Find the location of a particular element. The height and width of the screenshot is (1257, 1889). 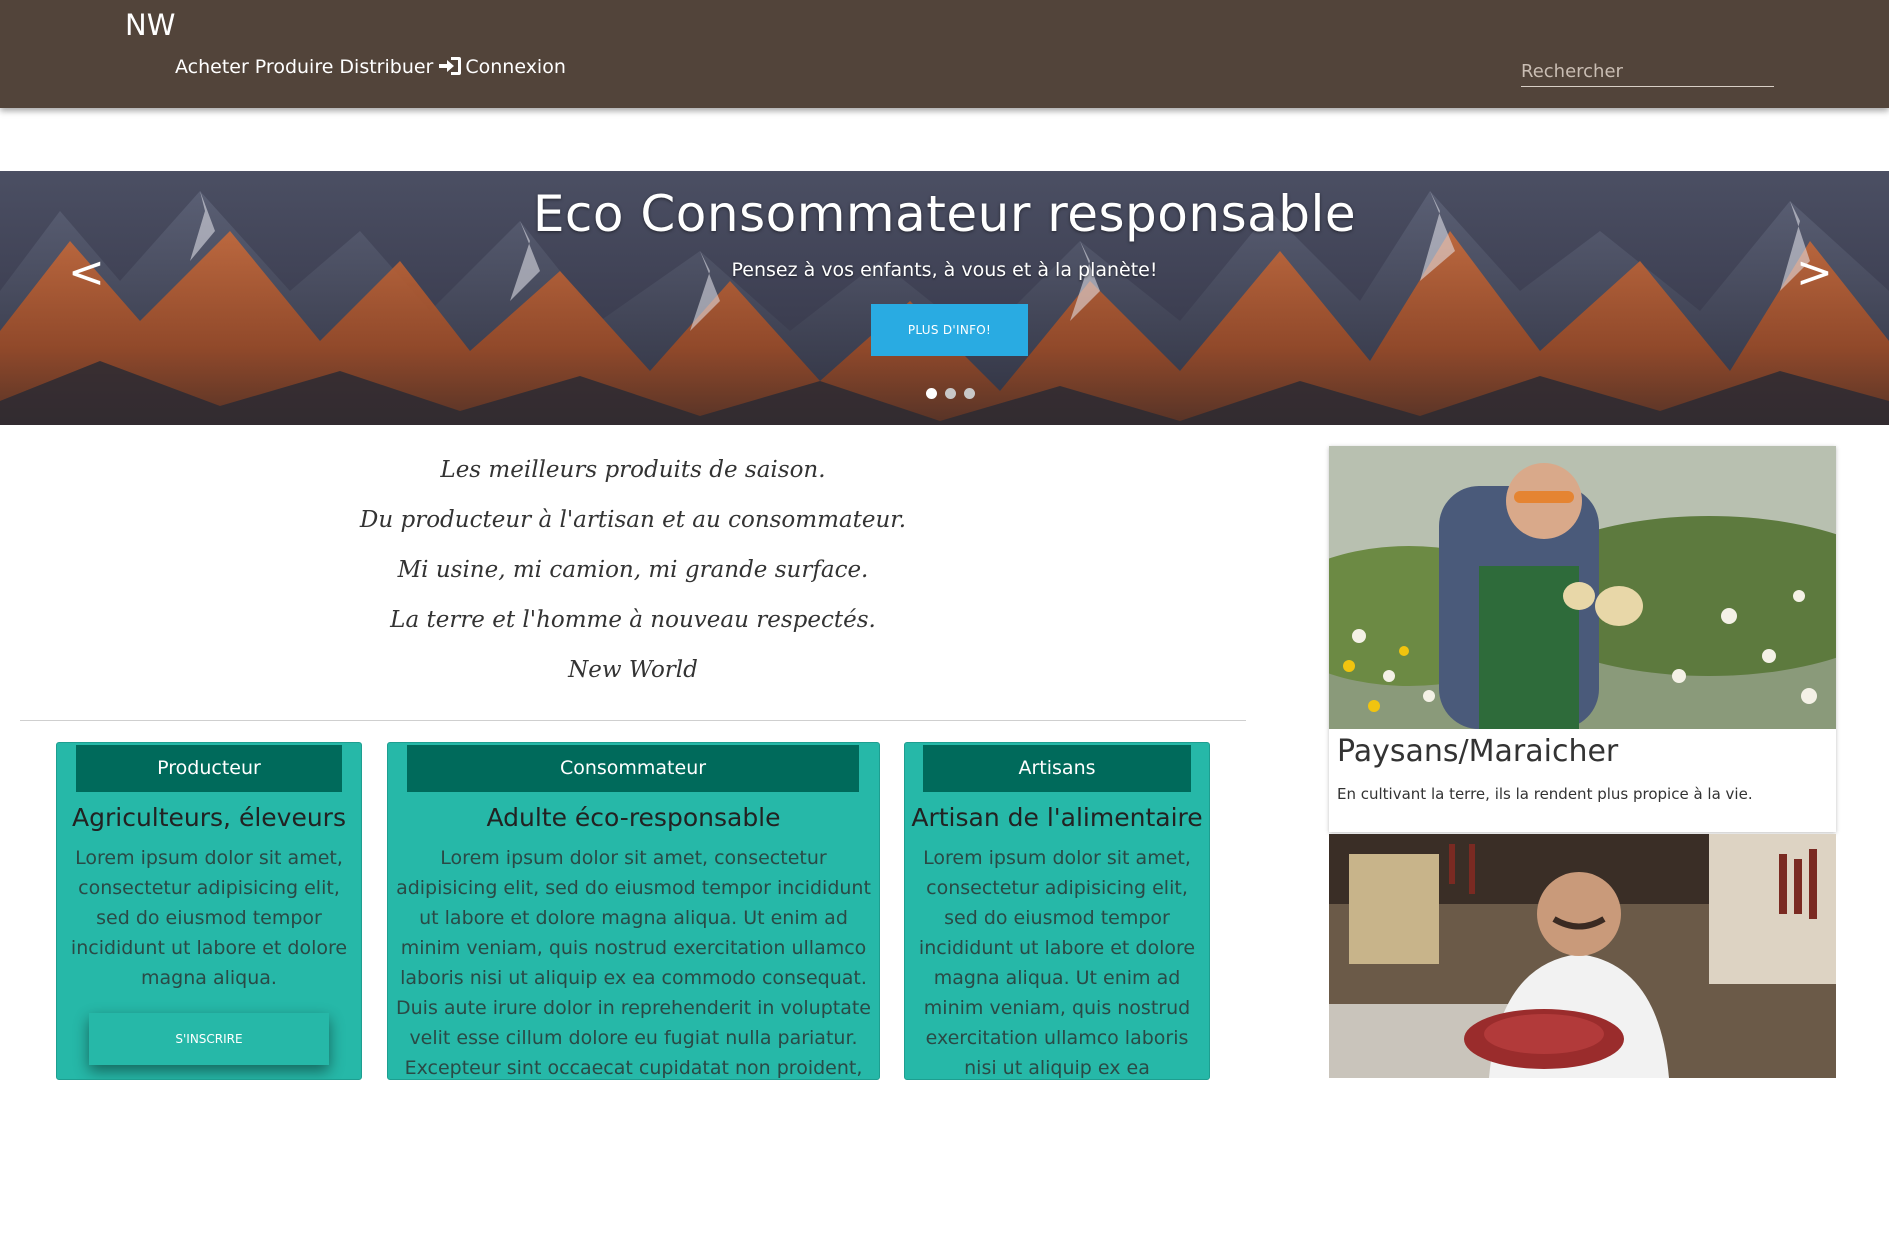

farmer-image is located at coordinates (1582, 587).